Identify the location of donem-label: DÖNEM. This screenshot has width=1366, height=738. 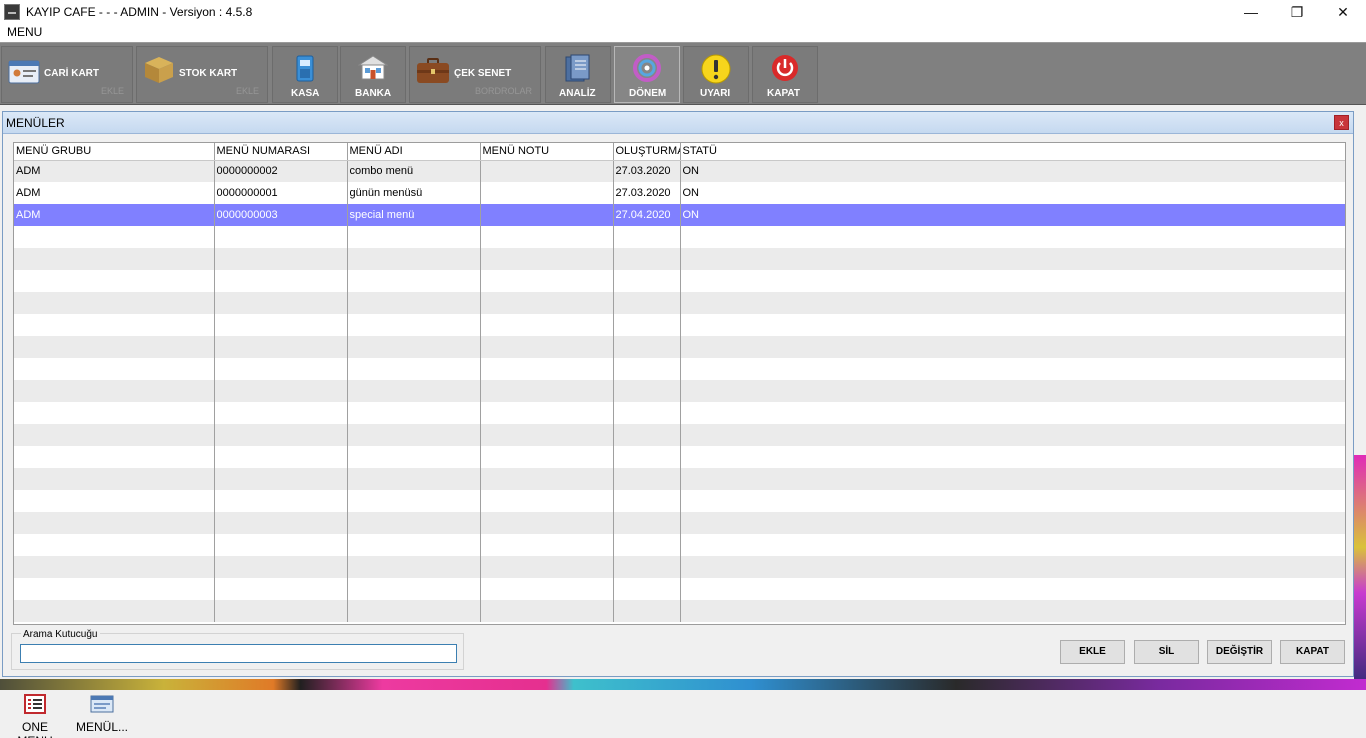
(648, 93).